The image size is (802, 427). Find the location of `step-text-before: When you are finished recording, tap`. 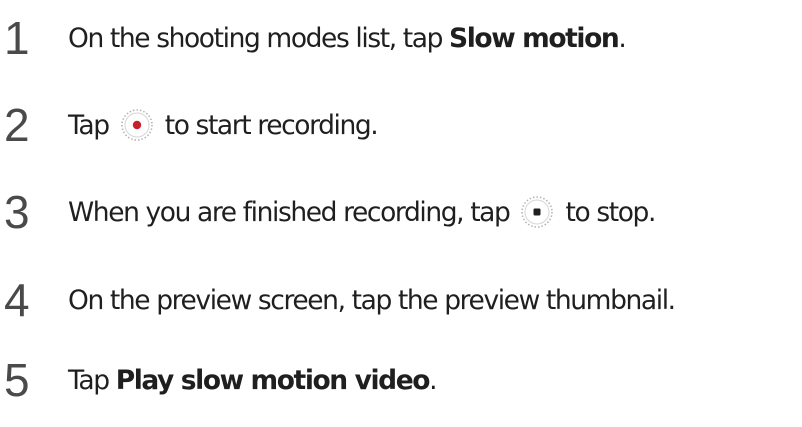

step-text-before: When you are finished recording, tap is located at coordinates (292, 212).